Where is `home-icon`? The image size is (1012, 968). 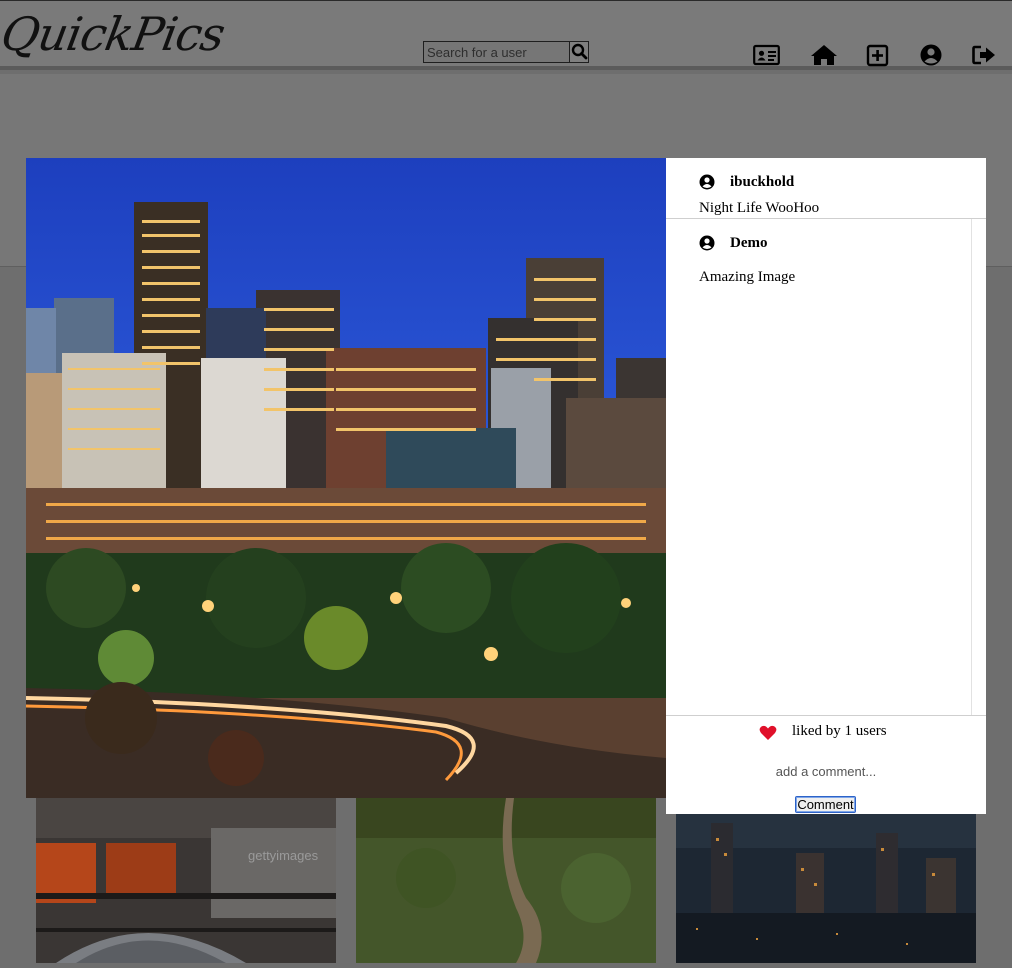
home-icon is located at coordinates (824, 55).